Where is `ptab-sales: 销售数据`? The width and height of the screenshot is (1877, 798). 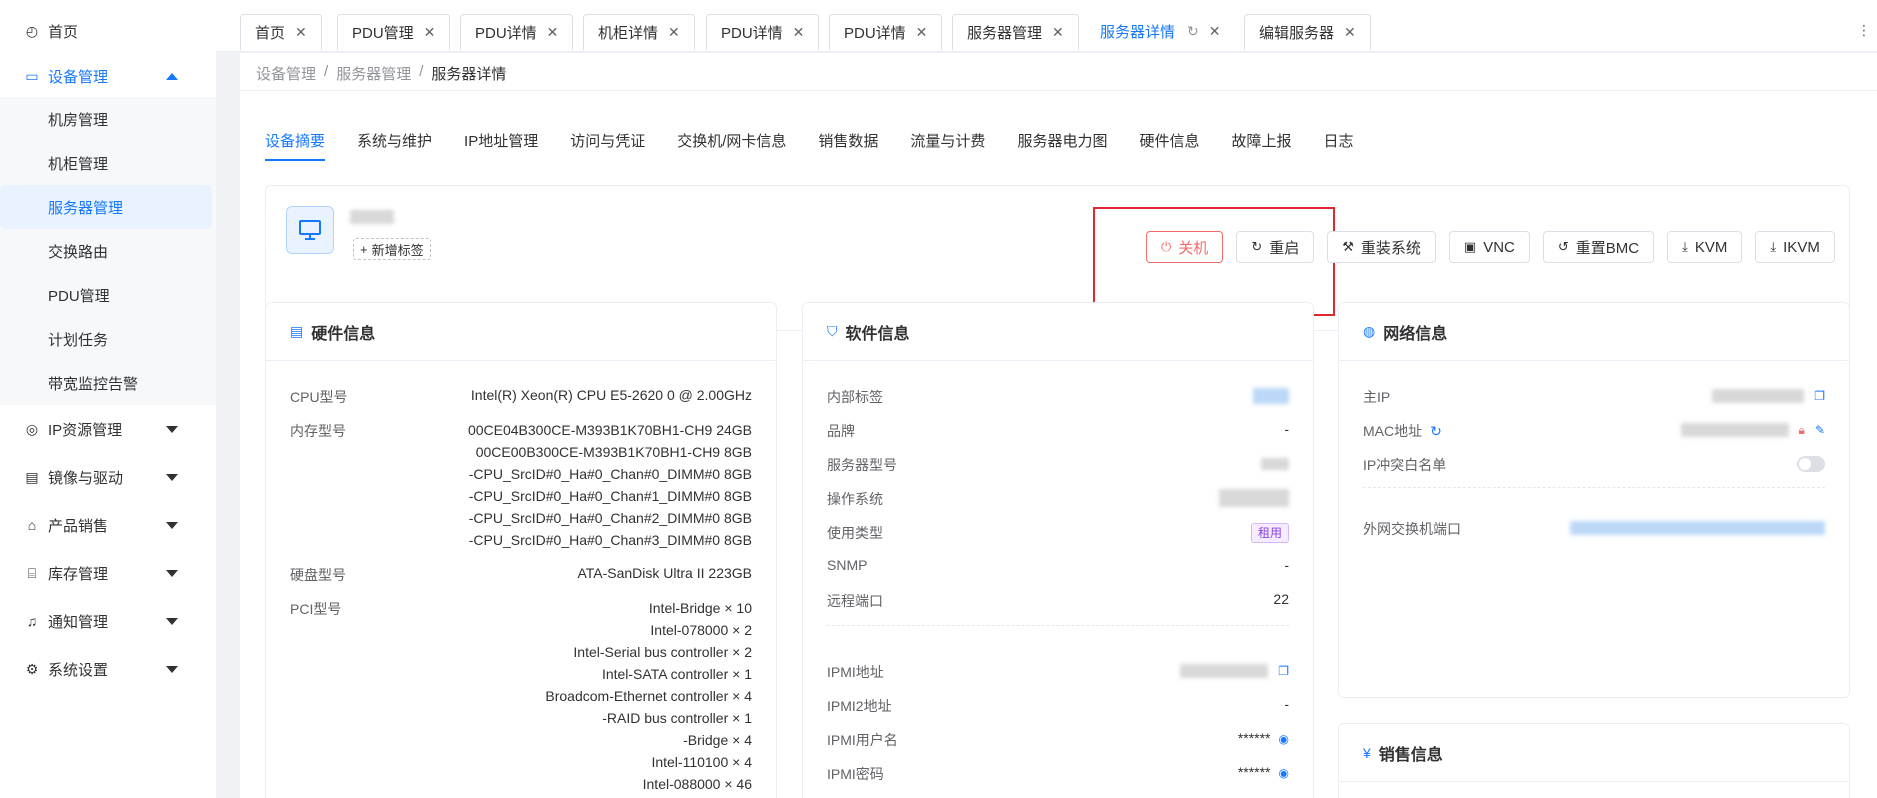
ptab-sales: 销售数据 is located at coordinates (848, 147).